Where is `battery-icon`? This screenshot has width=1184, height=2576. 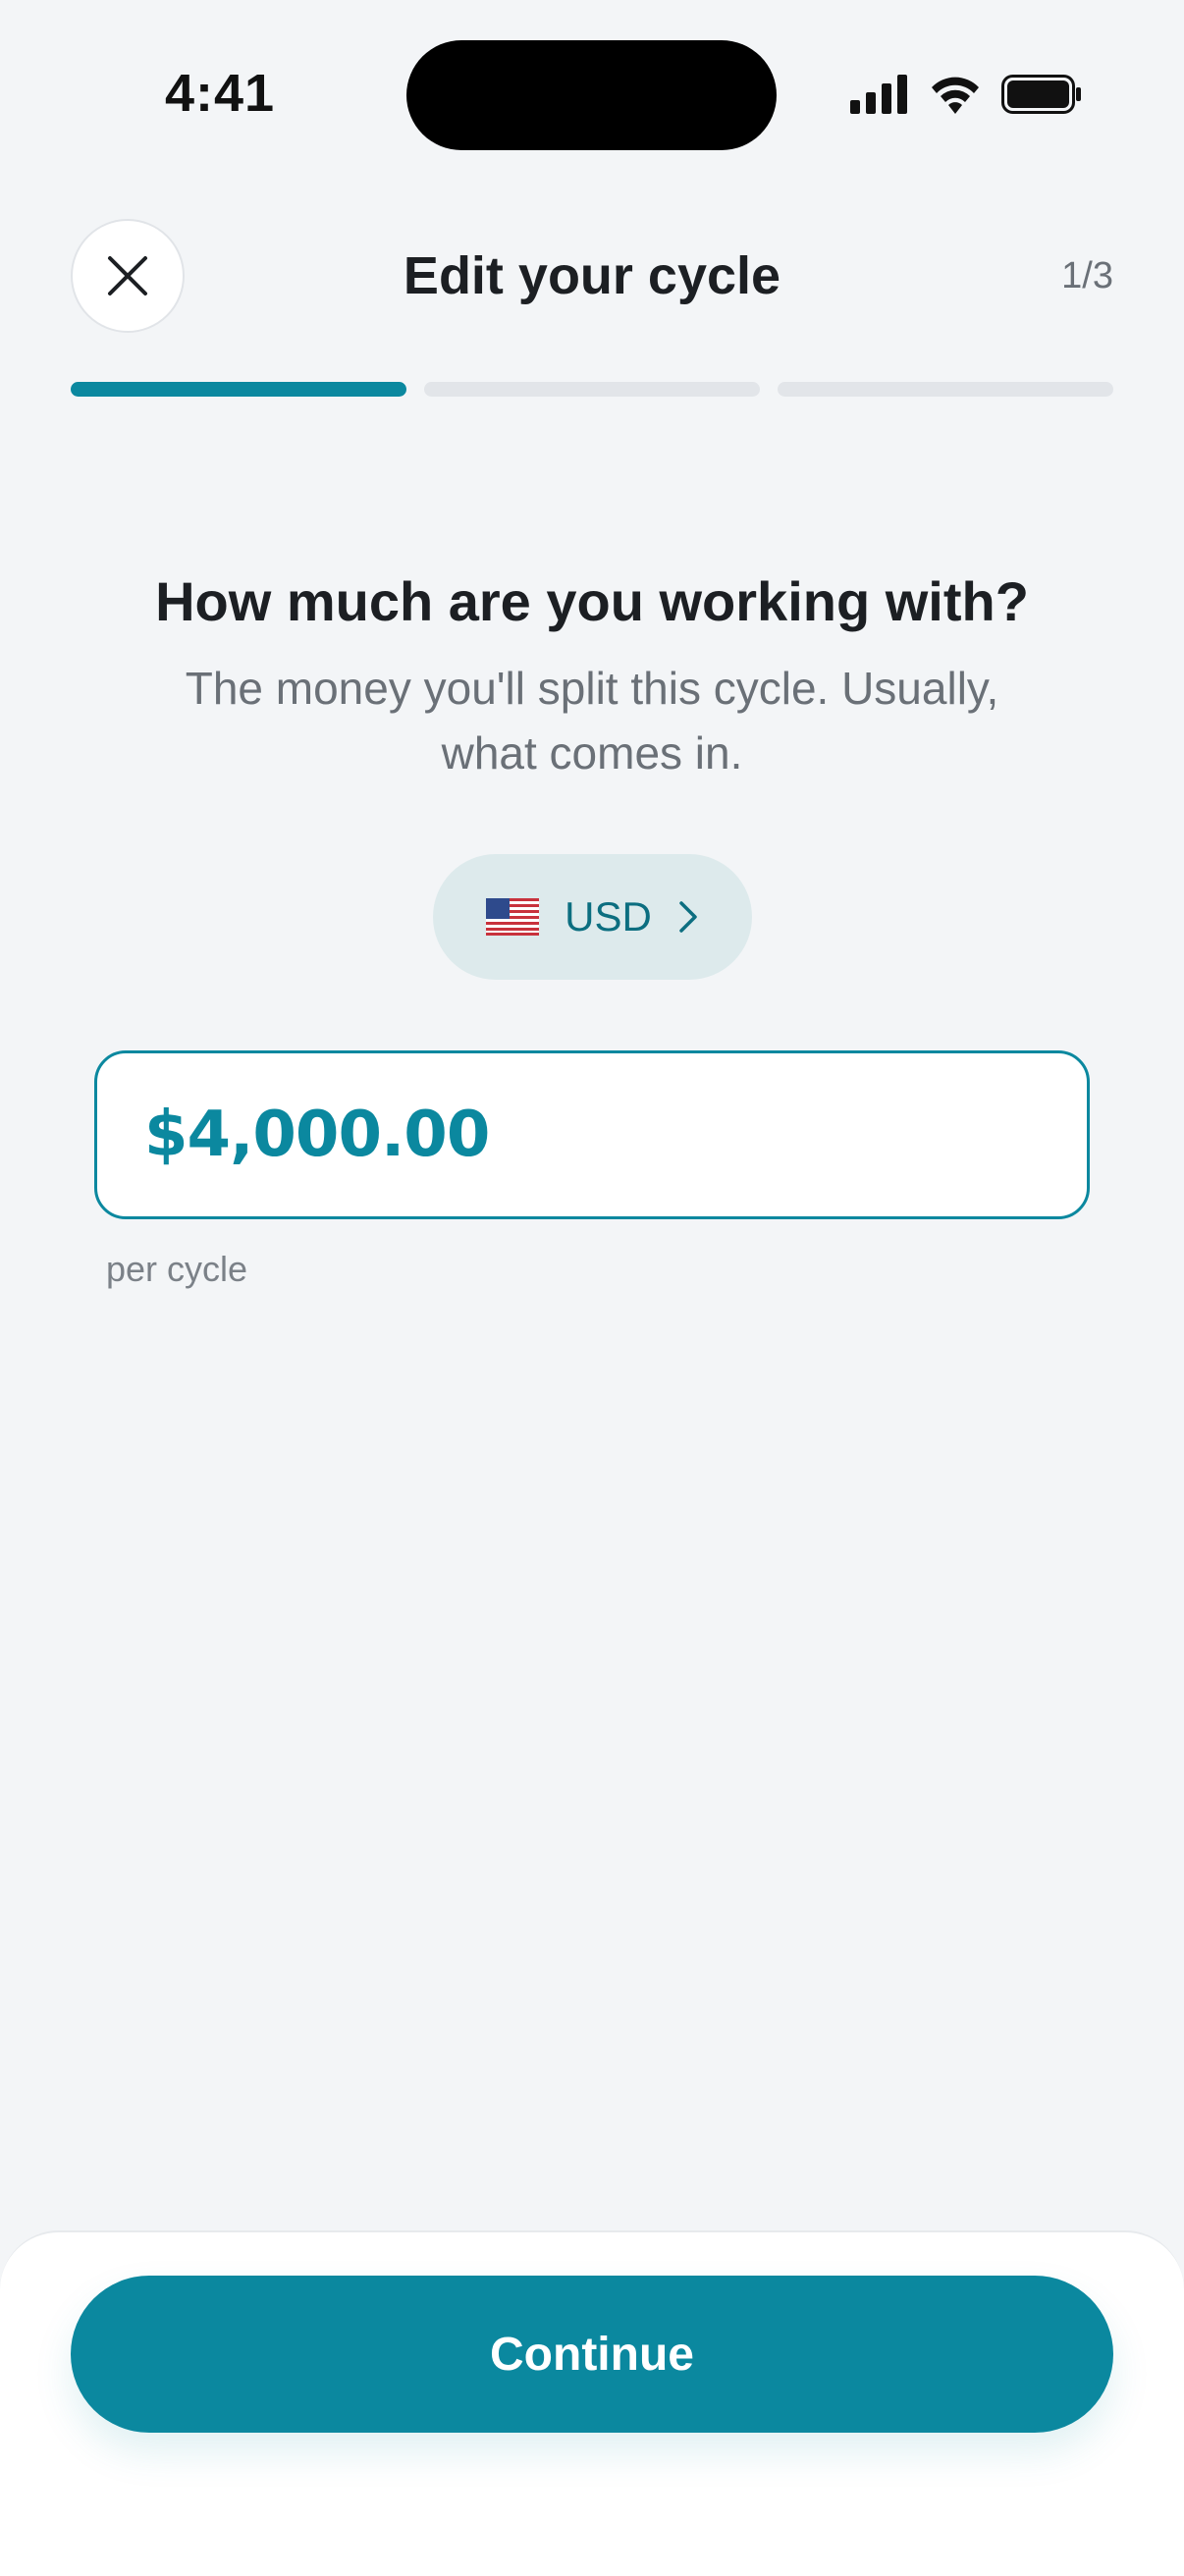
battery-icon is located at coordinates (1041, 94).